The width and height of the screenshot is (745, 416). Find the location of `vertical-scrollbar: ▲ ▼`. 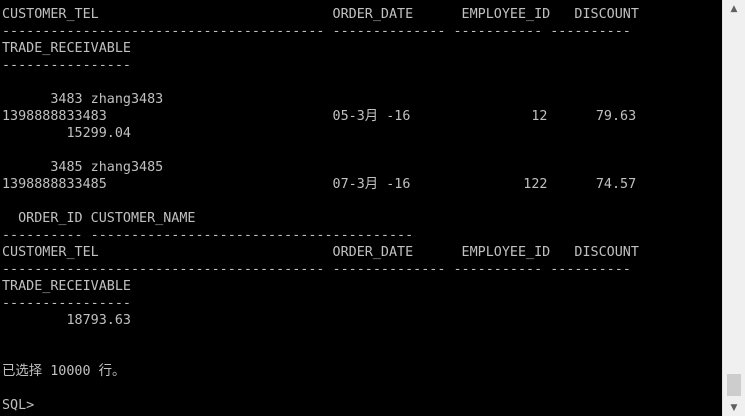

vertical-scrollbar: ▲ ▼ is located at coordinates (733, 208).